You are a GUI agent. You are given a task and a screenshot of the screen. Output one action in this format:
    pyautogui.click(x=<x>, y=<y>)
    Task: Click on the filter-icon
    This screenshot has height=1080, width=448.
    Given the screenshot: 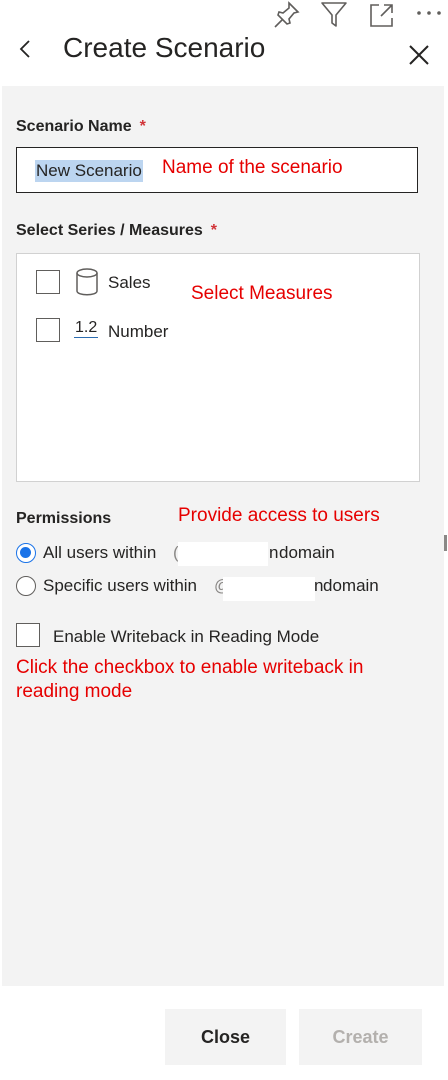 What is the action you would take?
    pyautogui.click(x=334, y=15)
    